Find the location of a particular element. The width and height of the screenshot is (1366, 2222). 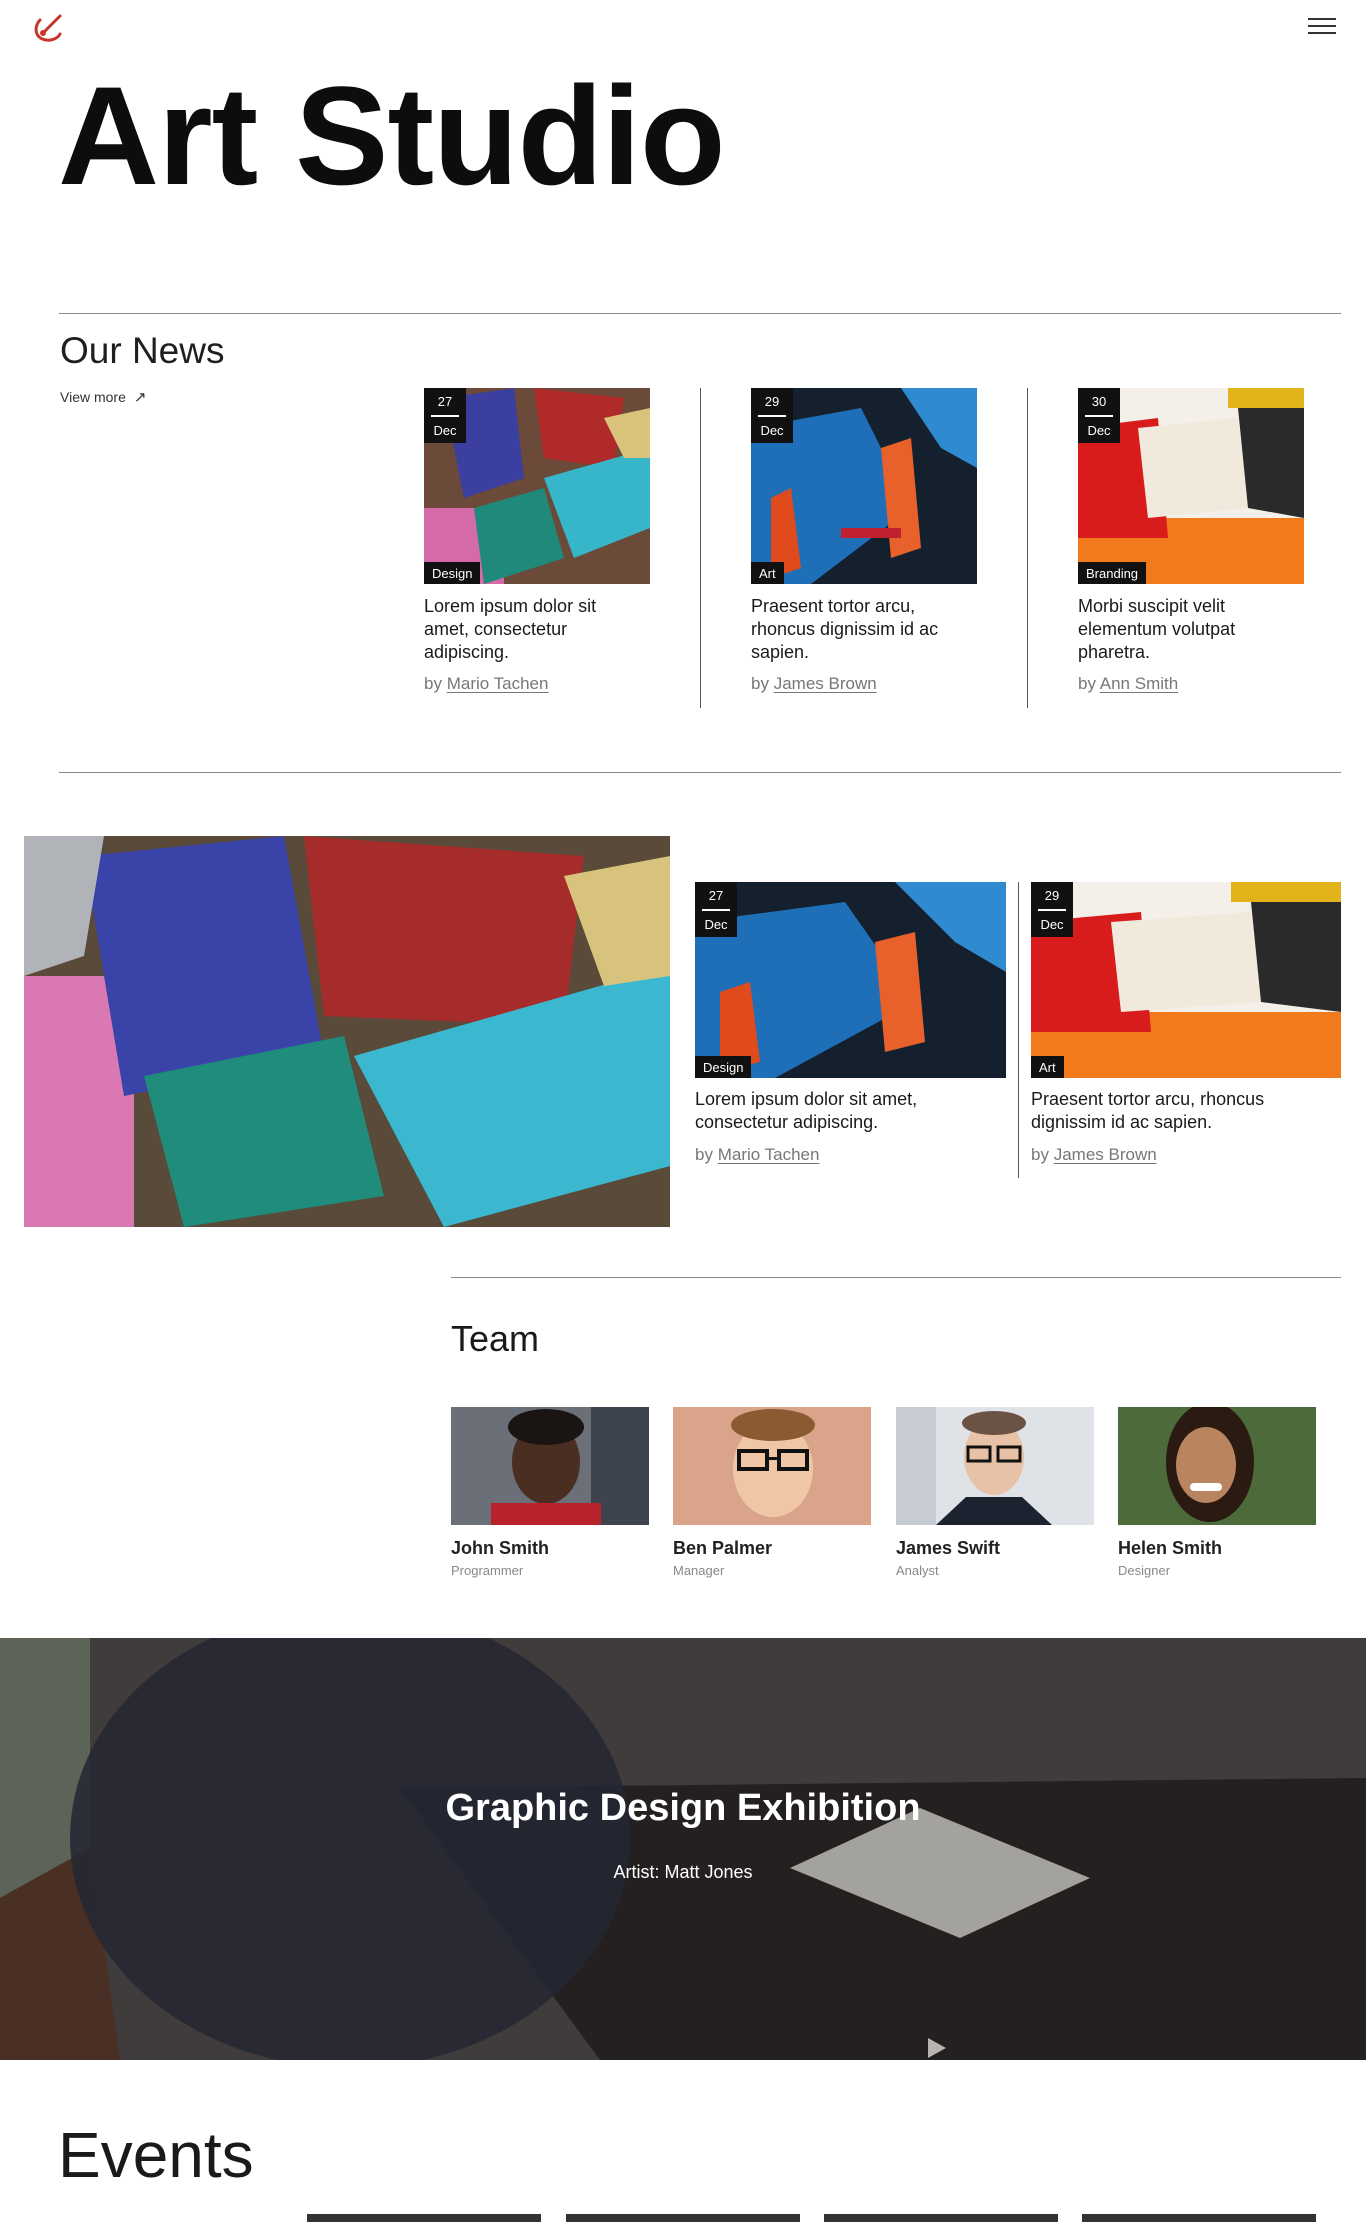

member-name: Ben Palmer is located at coordinates (722, 1548).